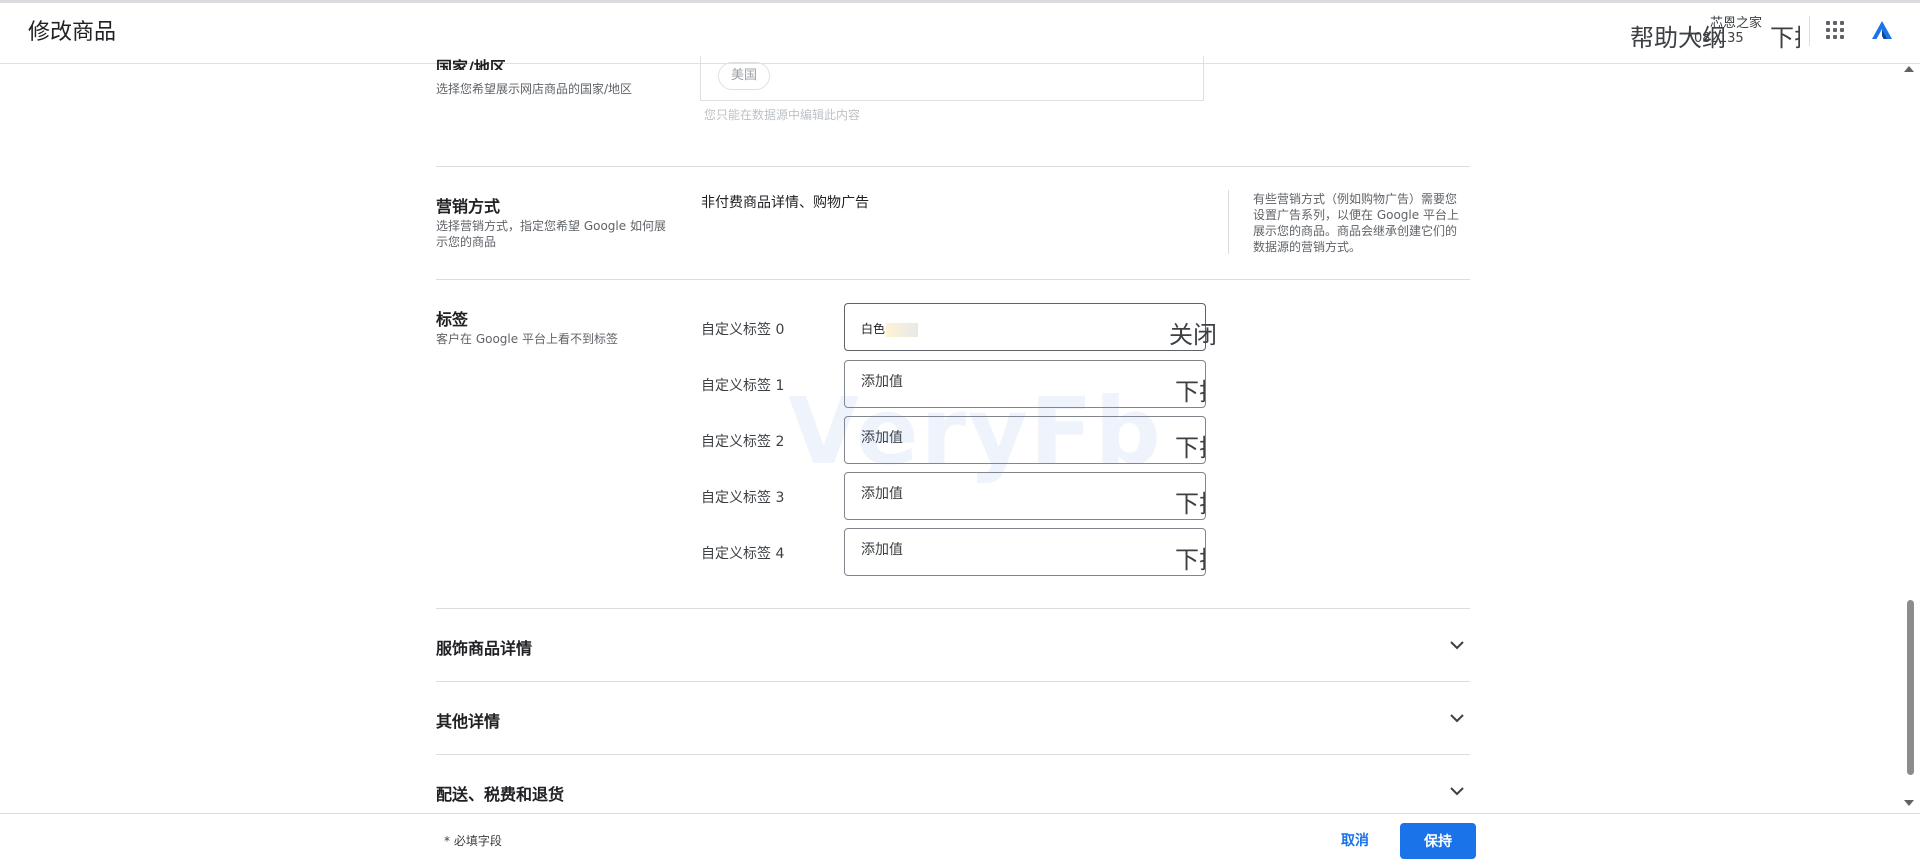  What do you see at coordinates (743, 554) in the screenshot?
I see `custom-label-4-name: 自定义标签 4` at bounding box center [743, 554].